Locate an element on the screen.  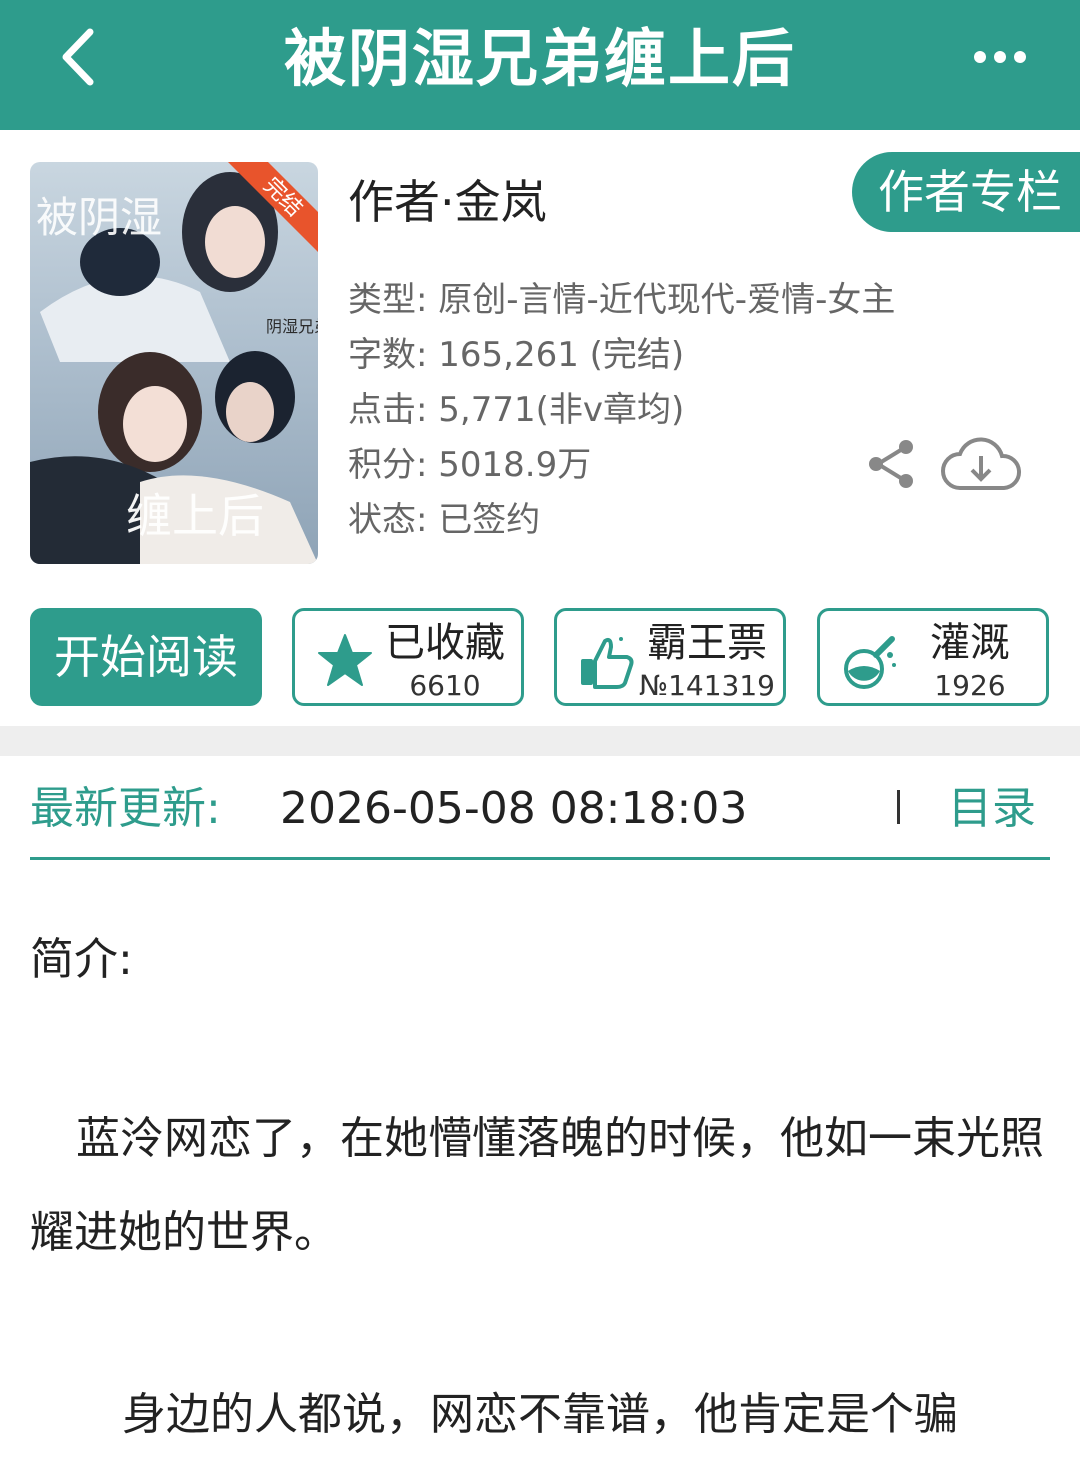
vote-button: 霸王票 №141319 is located at coordinates (670, 657).